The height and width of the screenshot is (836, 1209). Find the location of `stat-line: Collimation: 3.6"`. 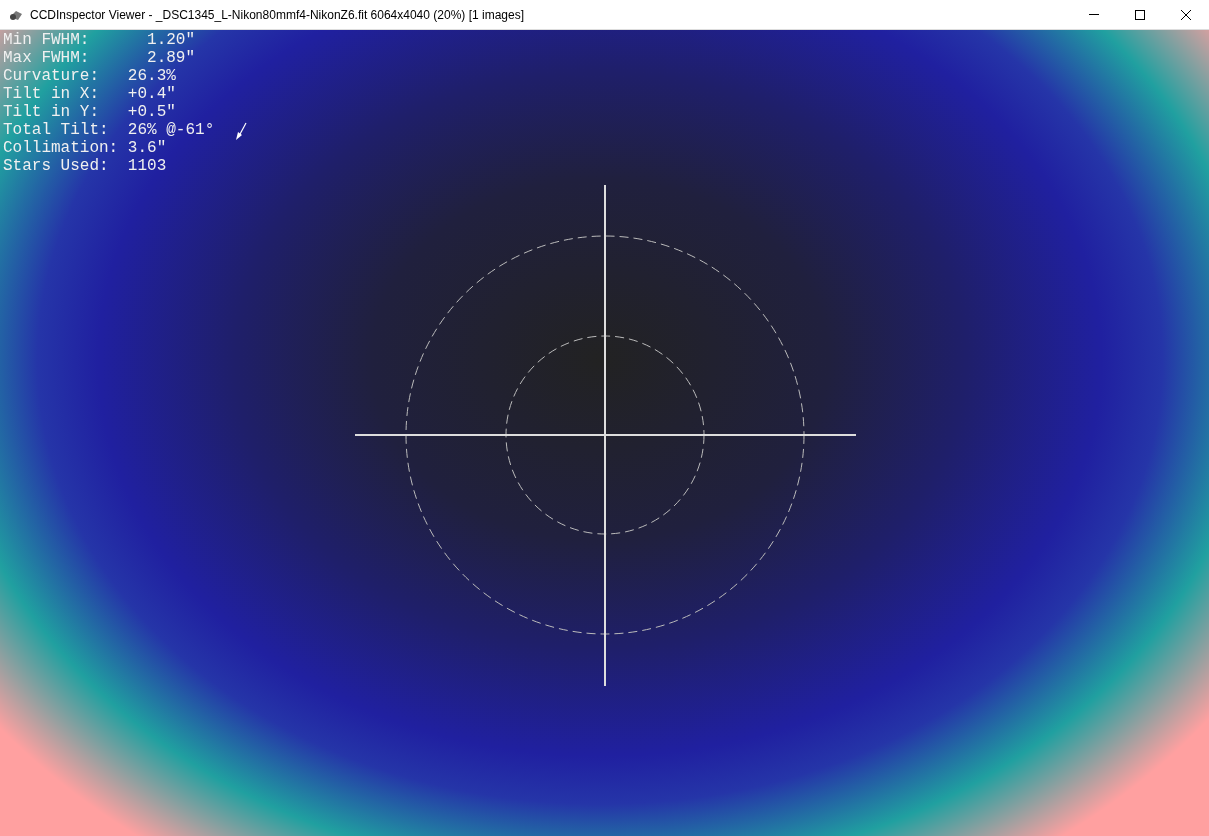

stat-line: Collimation: 3.6" is located at coordinates (85, 148).